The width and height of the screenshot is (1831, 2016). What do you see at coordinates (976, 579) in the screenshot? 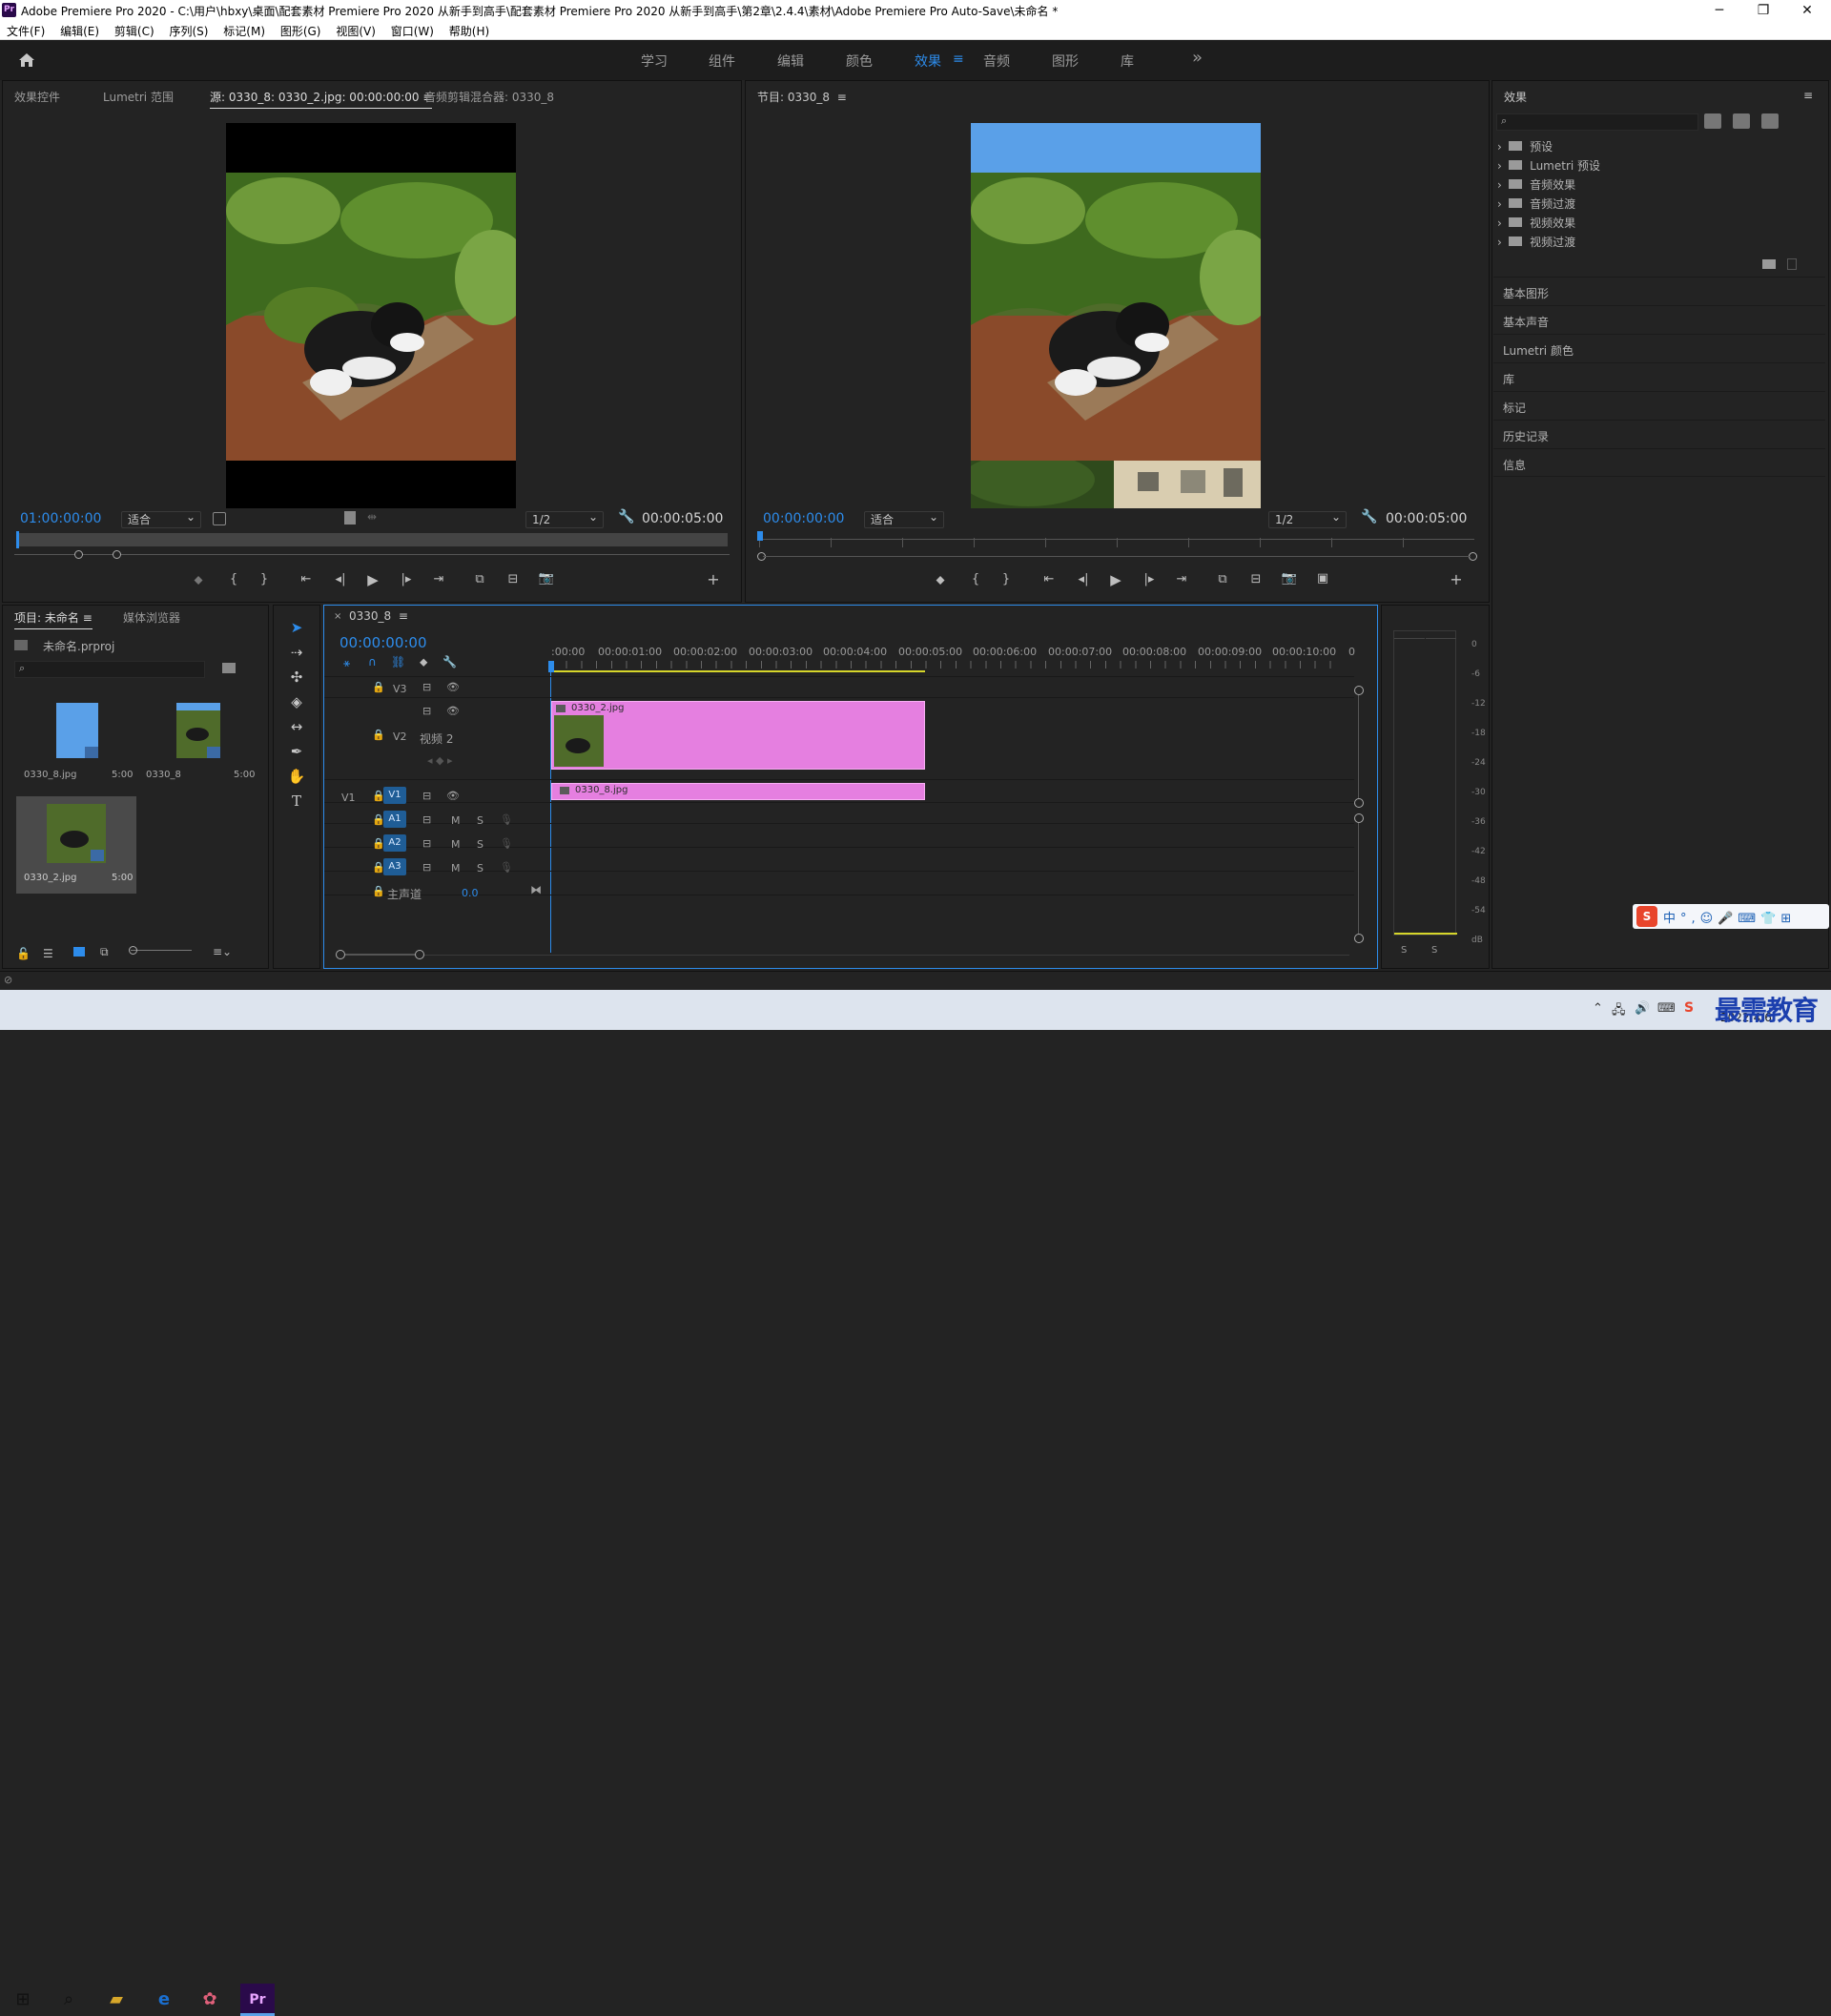
I see `mark-in-icon: {` at bounding box center [976, 579].